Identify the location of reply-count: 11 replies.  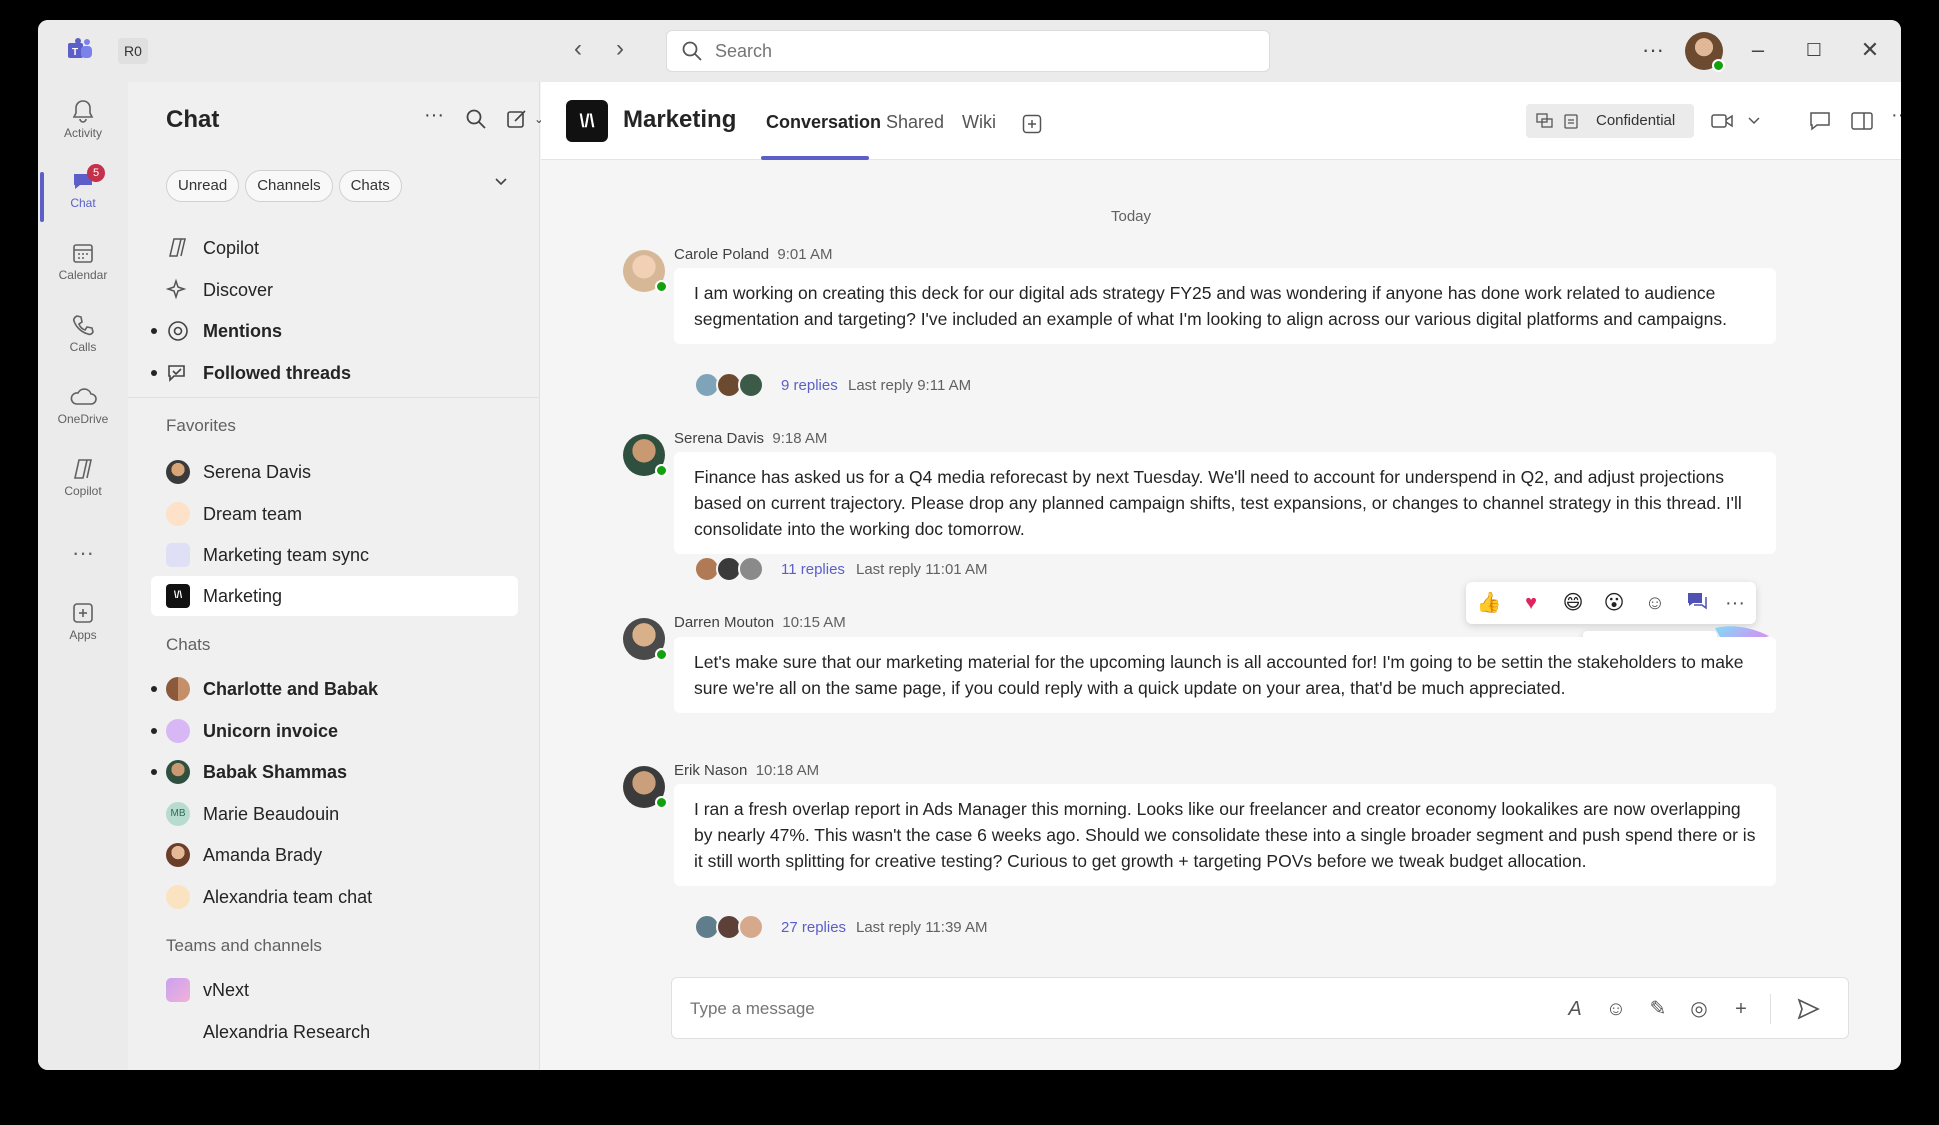
(813, 569).